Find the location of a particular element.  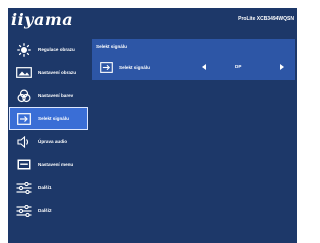

input-select-label: Selekt signálu is located at coordinates (134, 67).